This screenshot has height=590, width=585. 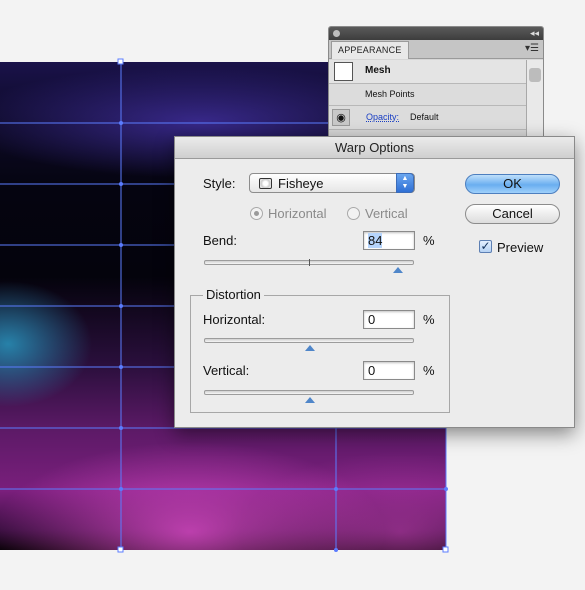 What do you see at coordinates (336, 33) in the screenshot?
I see `close-icon` at bounding box center [336, 33].